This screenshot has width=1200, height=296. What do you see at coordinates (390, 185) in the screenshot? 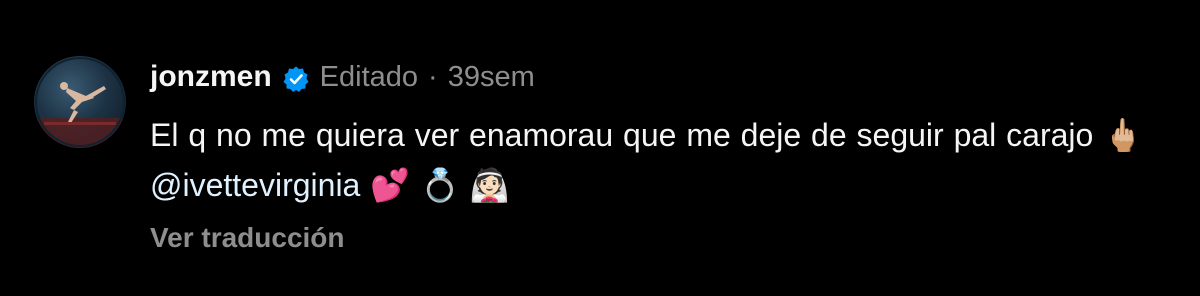
I see `two-hearts-emoji: 💕` at bounding box center [390, 185].